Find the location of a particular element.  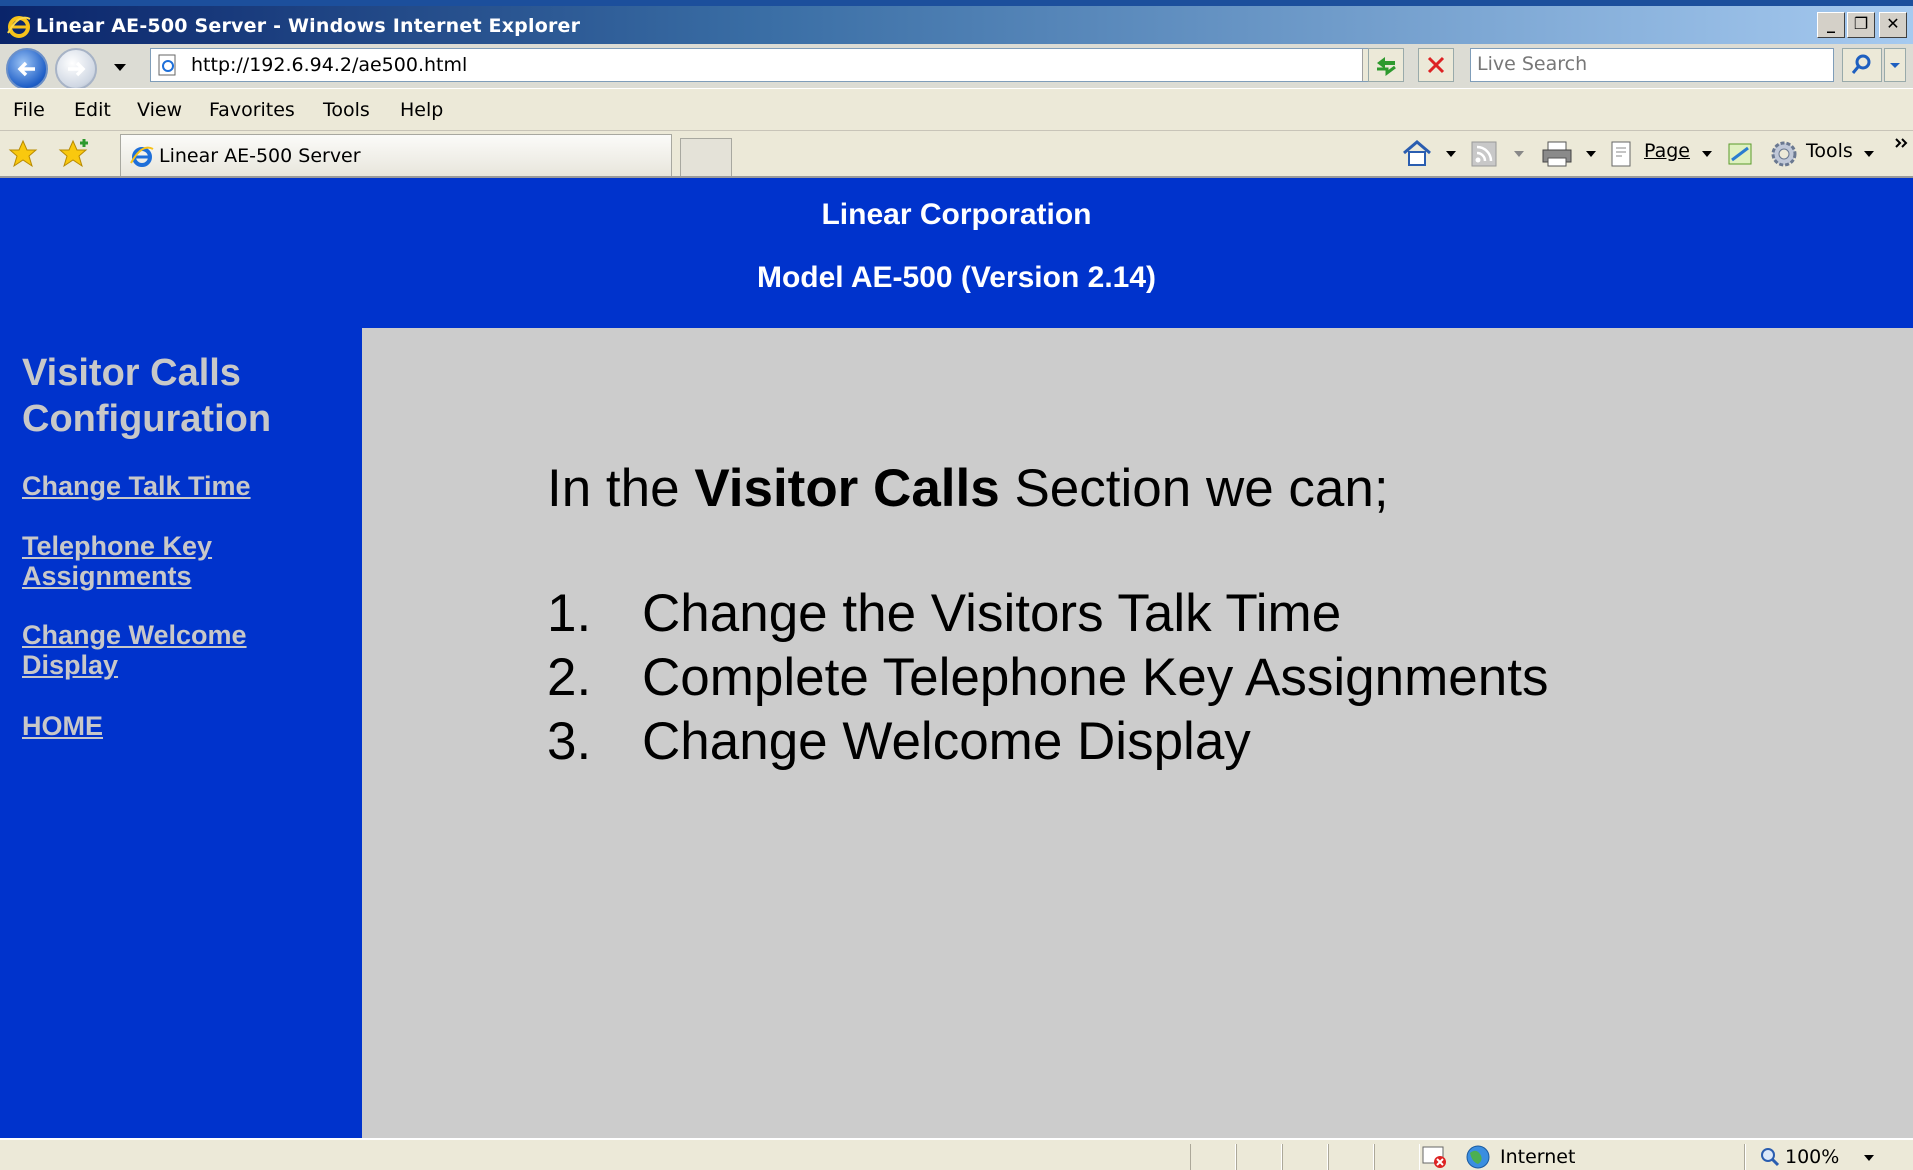

link-change-welcome-display: Change Welcome Display is located at coordinates (152, 650).